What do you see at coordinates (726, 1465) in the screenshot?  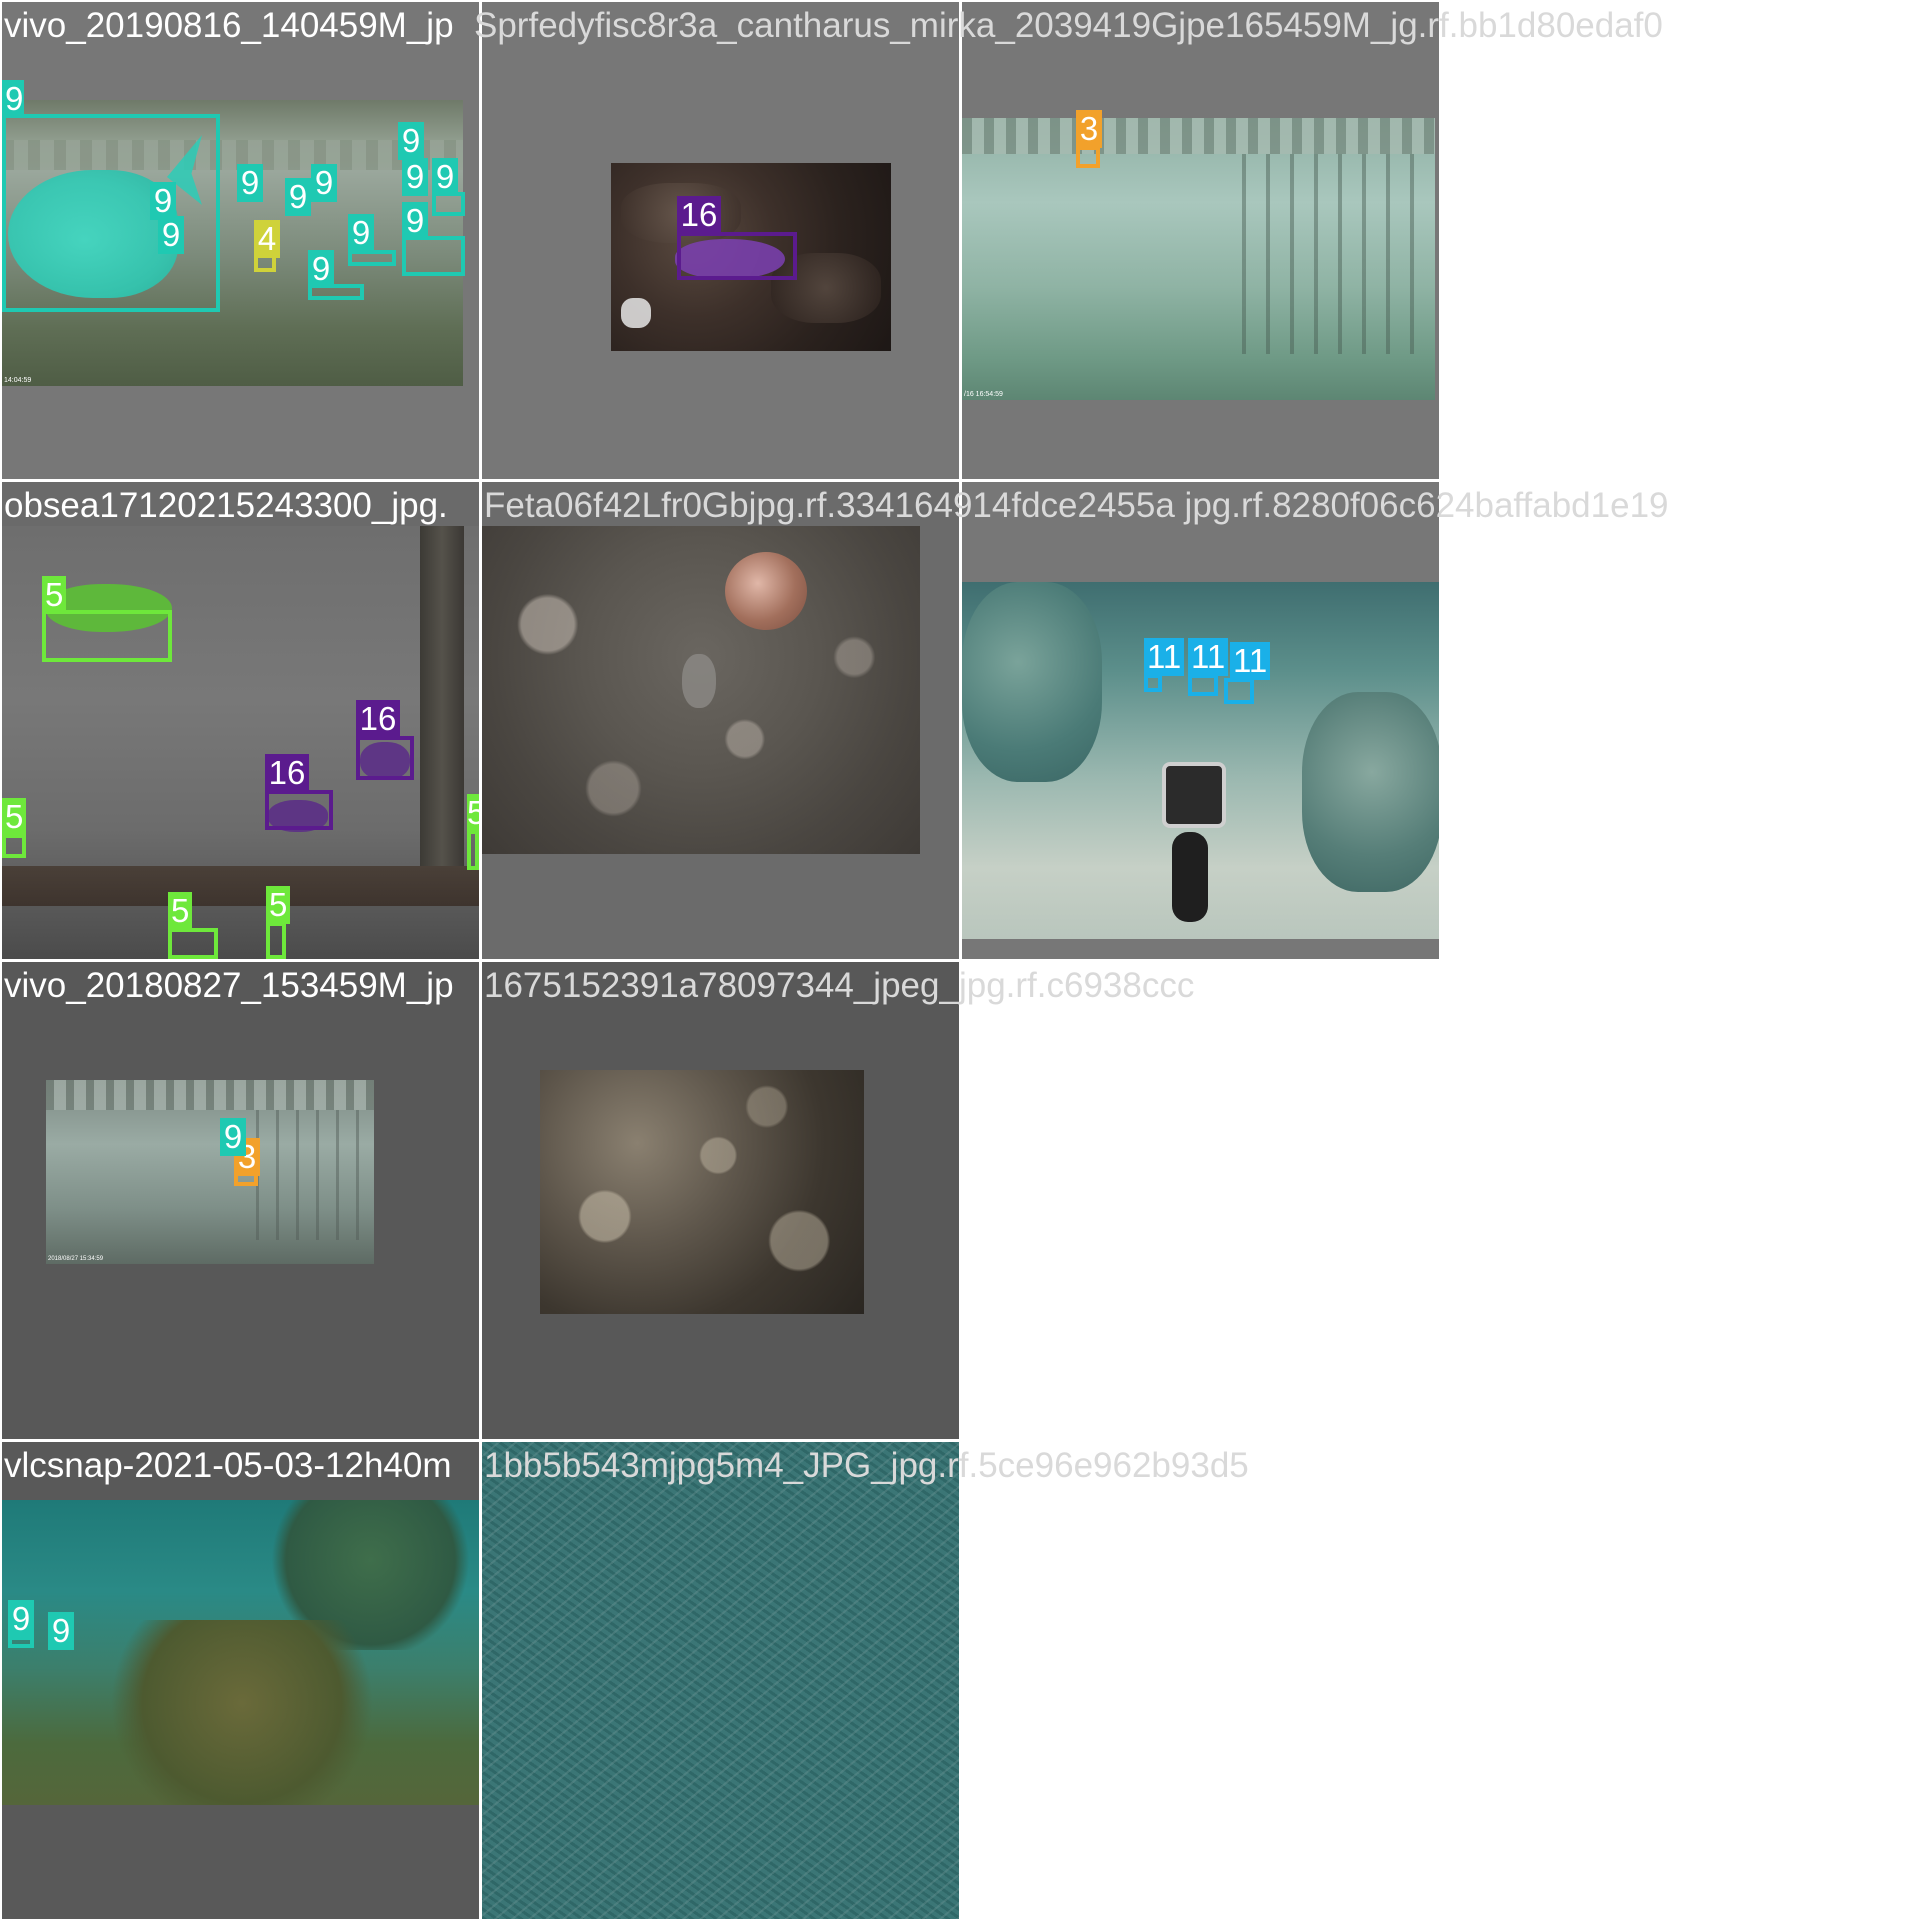 I see `filename-text: 1bb5b543mjpg5m4_JPG_jpg.rf` at bounding box center [726, 1465].